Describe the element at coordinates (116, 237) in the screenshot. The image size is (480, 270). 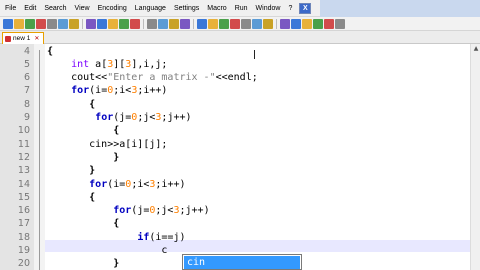
I see `code-line: if(i==j)` at that location.